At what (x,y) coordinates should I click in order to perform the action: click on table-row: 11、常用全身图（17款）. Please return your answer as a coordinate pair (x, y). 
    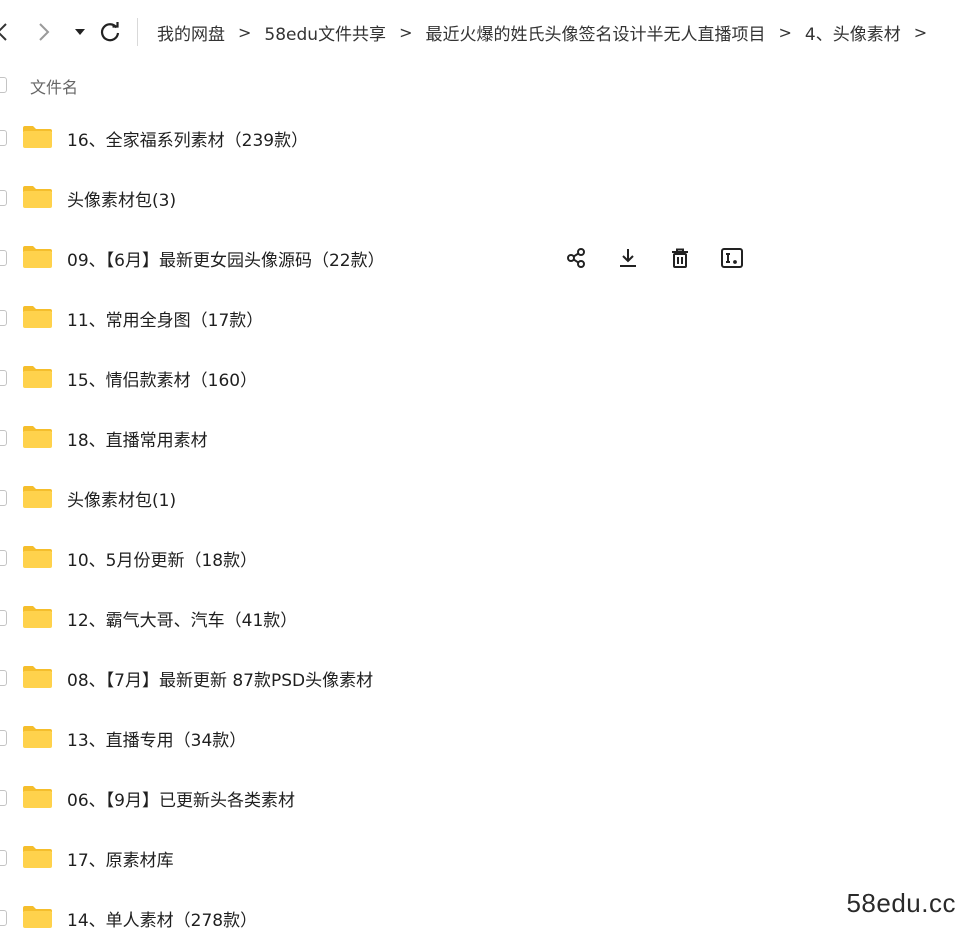
    Looking at the image, I should click on (487, 318).